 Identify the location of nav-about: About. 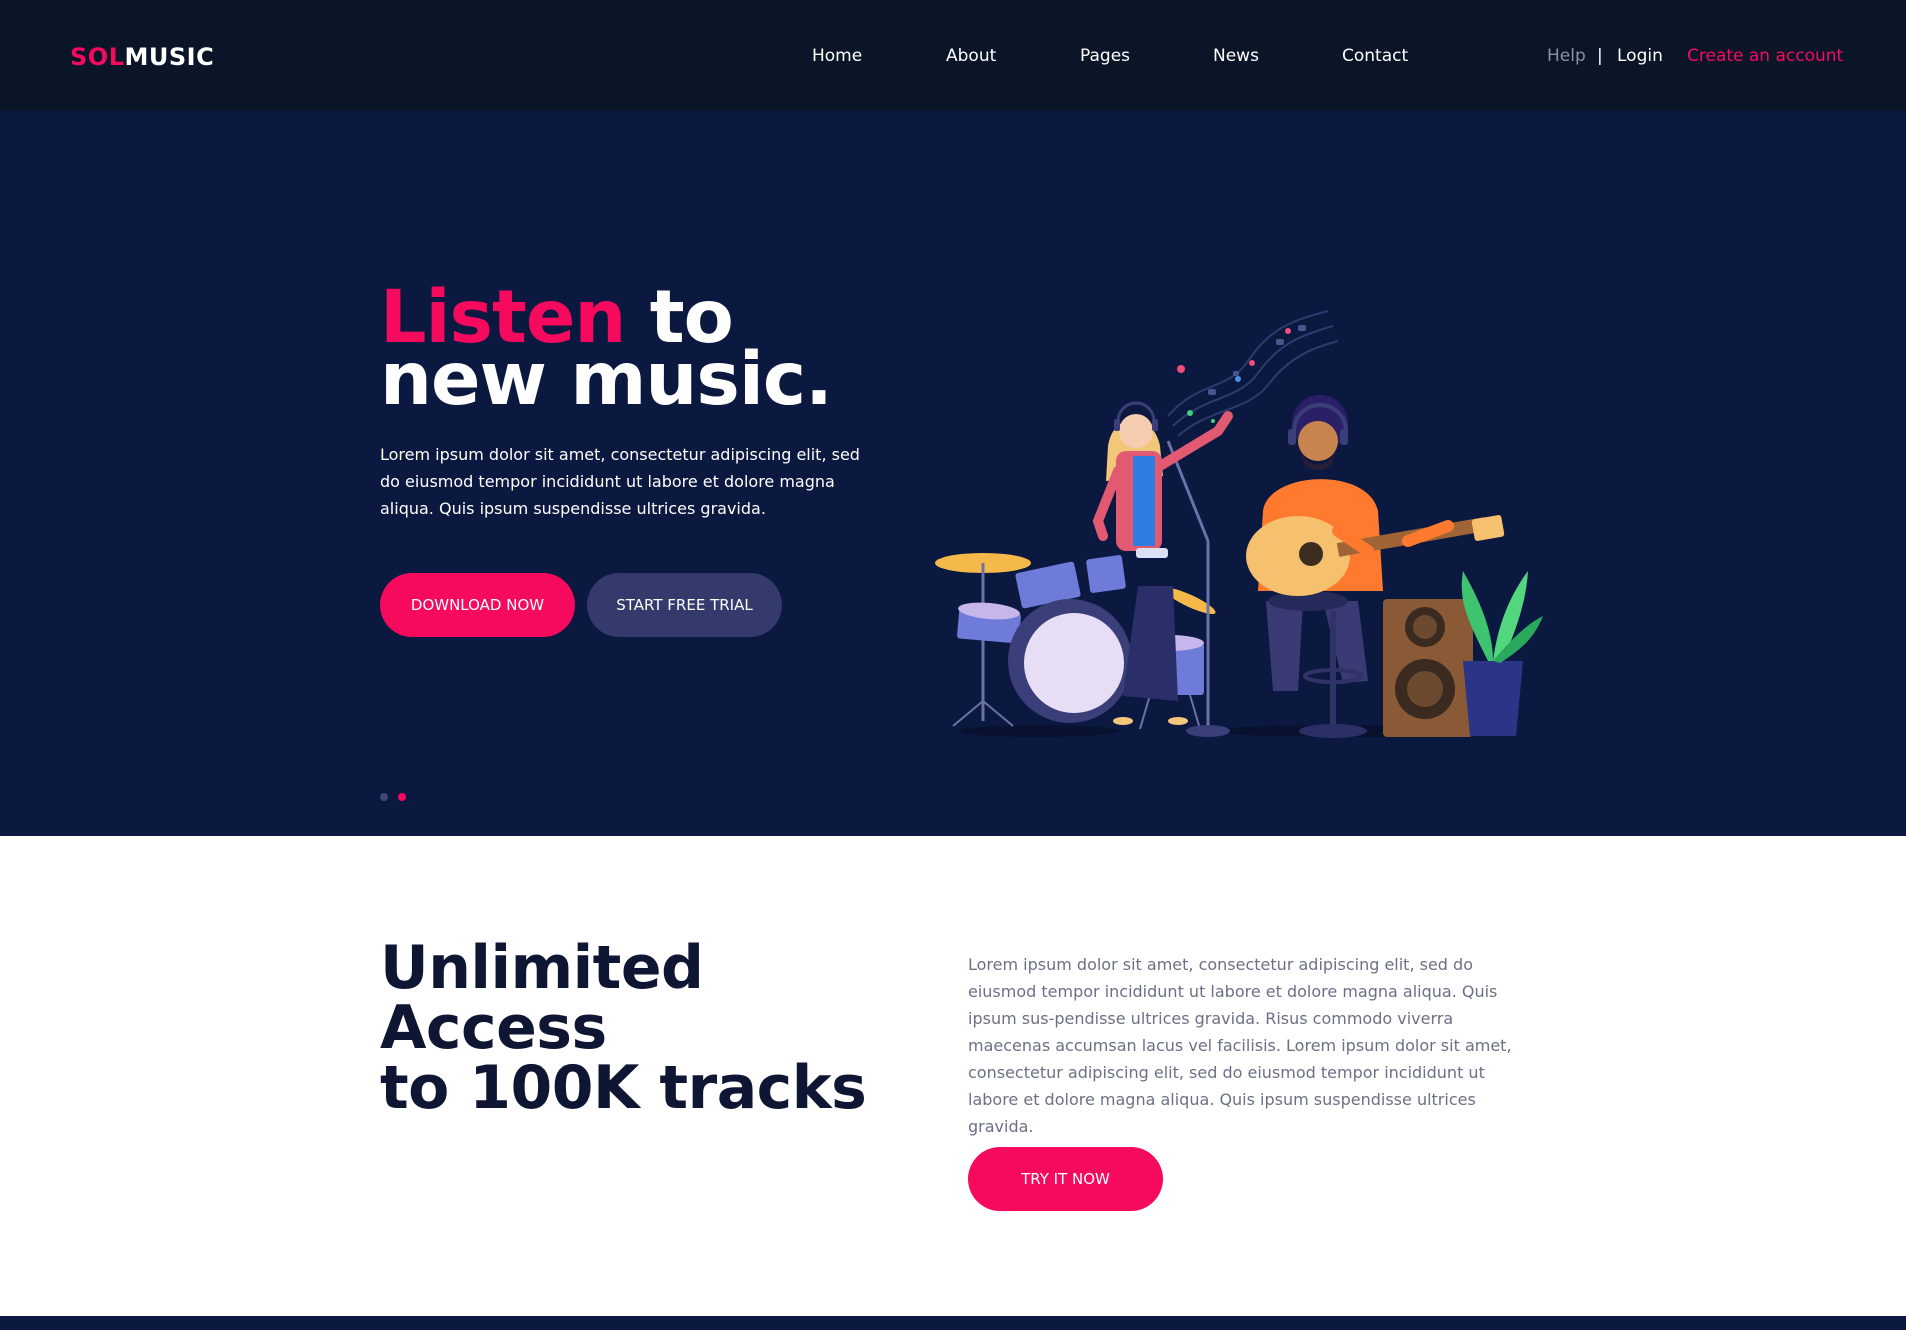
(971, 56).